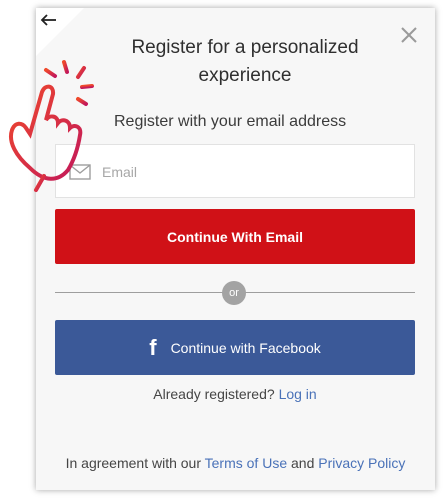 The image size is (447, 504). I want to click on already-registered-text: Already registered?, so click(214, 394).